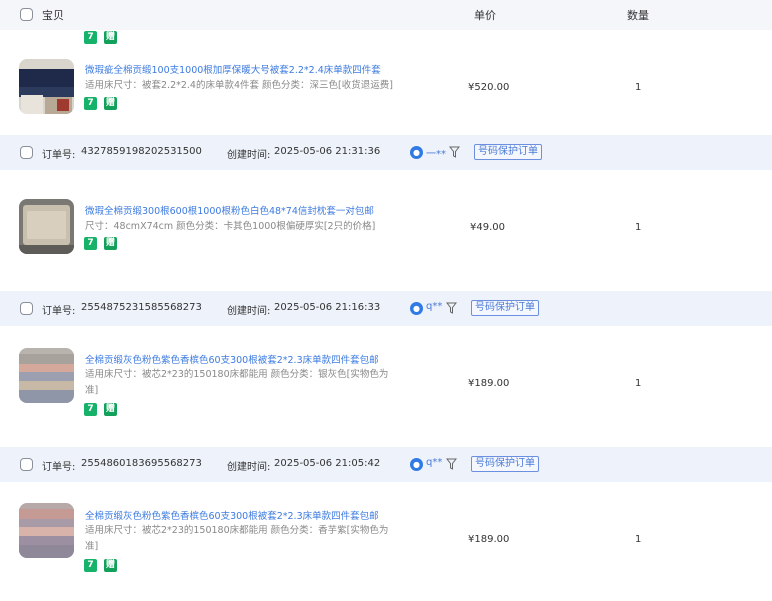  What do you see at coordinates (638, 15) in the screenshot?
I see `quantity-column-header: 数量` at bounding box center [638, 15].